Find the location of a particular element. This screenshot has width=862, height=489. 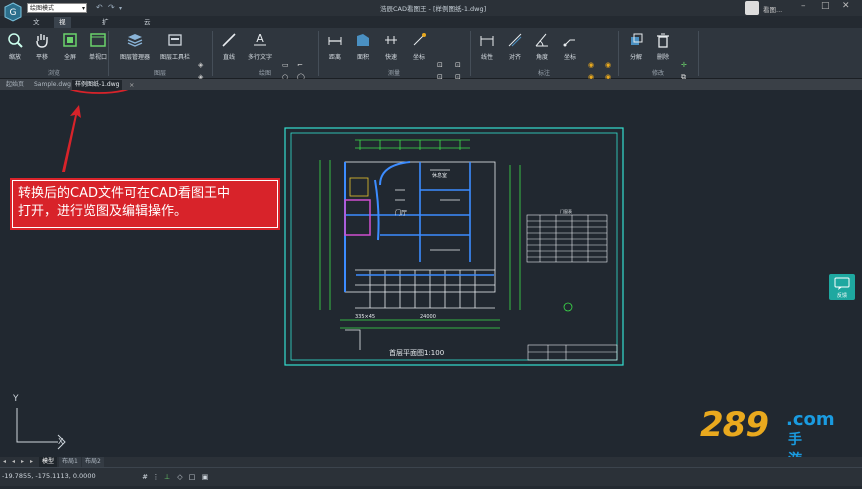

layer-toolbar-icon is located at coordinates (175, 40).